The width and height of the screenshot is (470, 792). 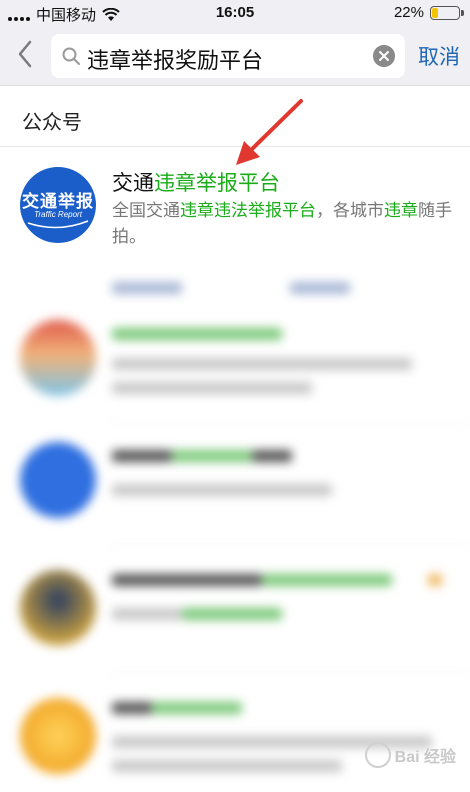 I want to click on paw-icon, so click(x=377, y=755).